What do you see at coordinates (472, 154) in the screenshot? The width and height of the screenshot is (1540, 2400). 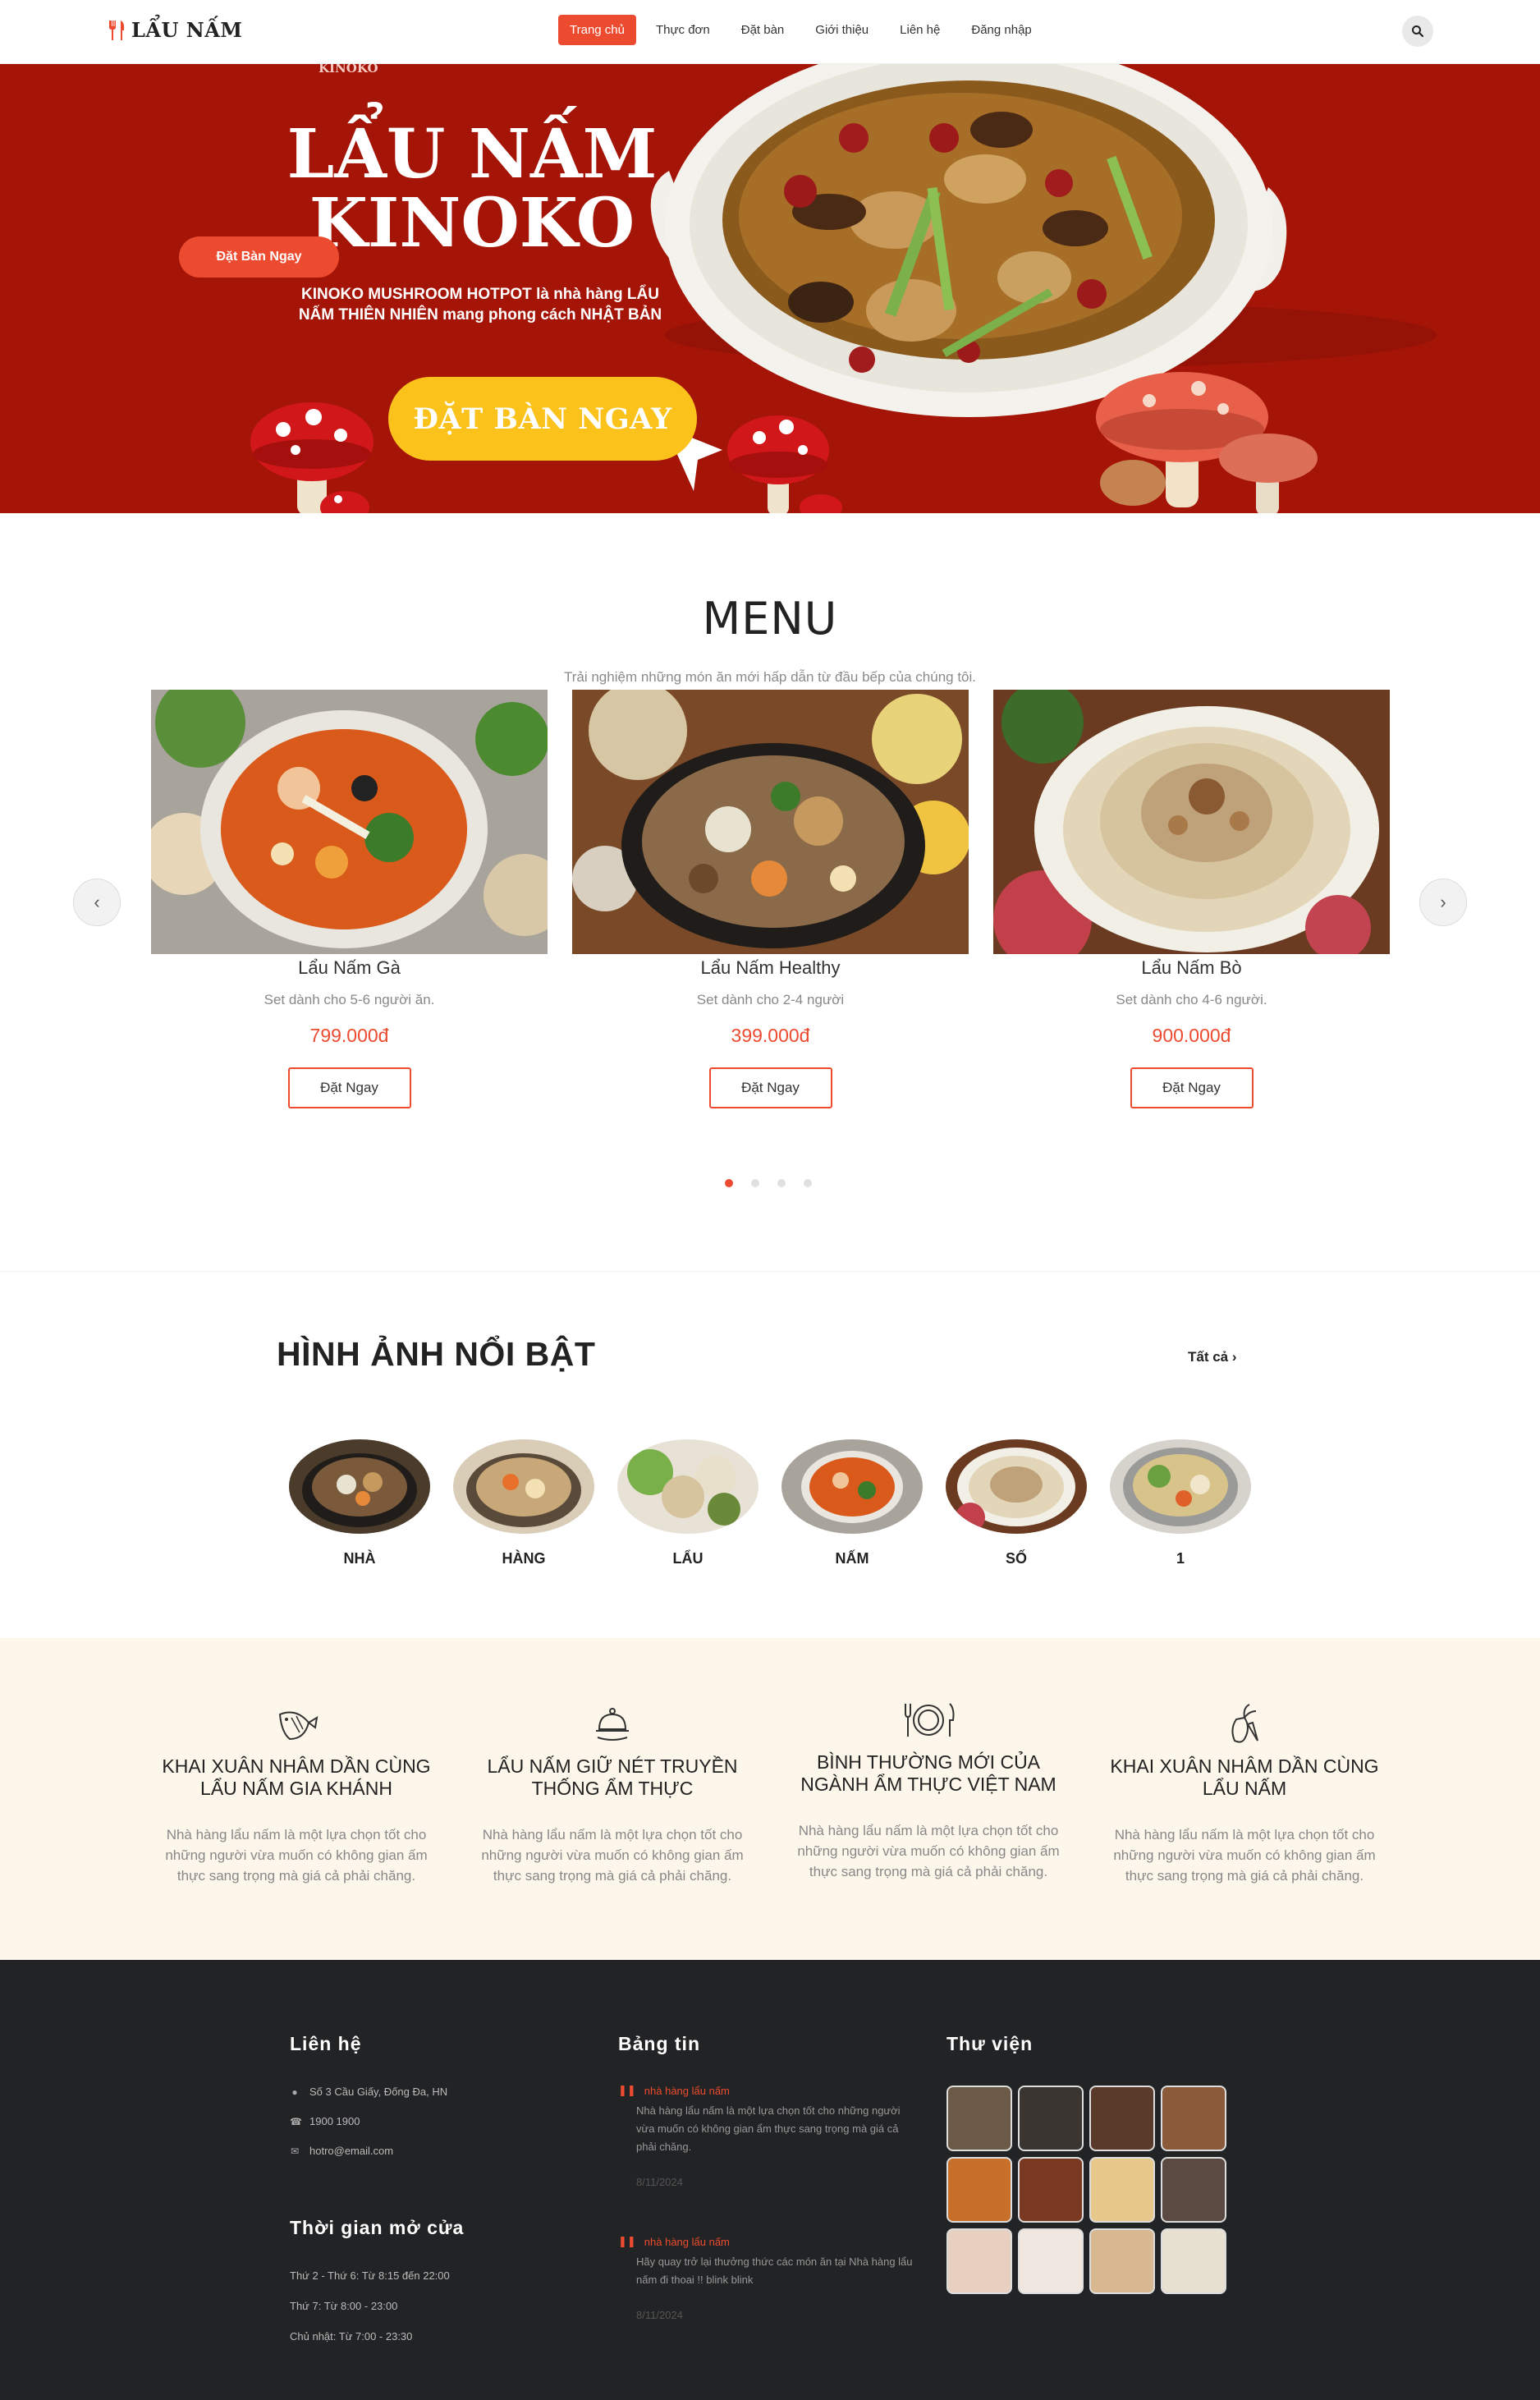 I see `hero-title-line1: LẨU NẤM` at bounding box center [472, 154].